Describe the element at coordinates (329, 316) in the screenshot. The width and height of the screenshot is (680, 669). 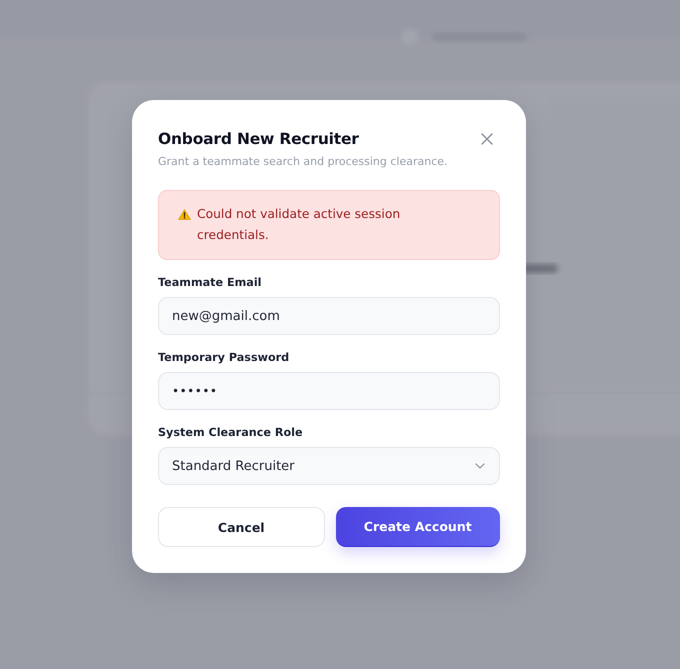
I see `email-field: new@gmail.com` at that location.